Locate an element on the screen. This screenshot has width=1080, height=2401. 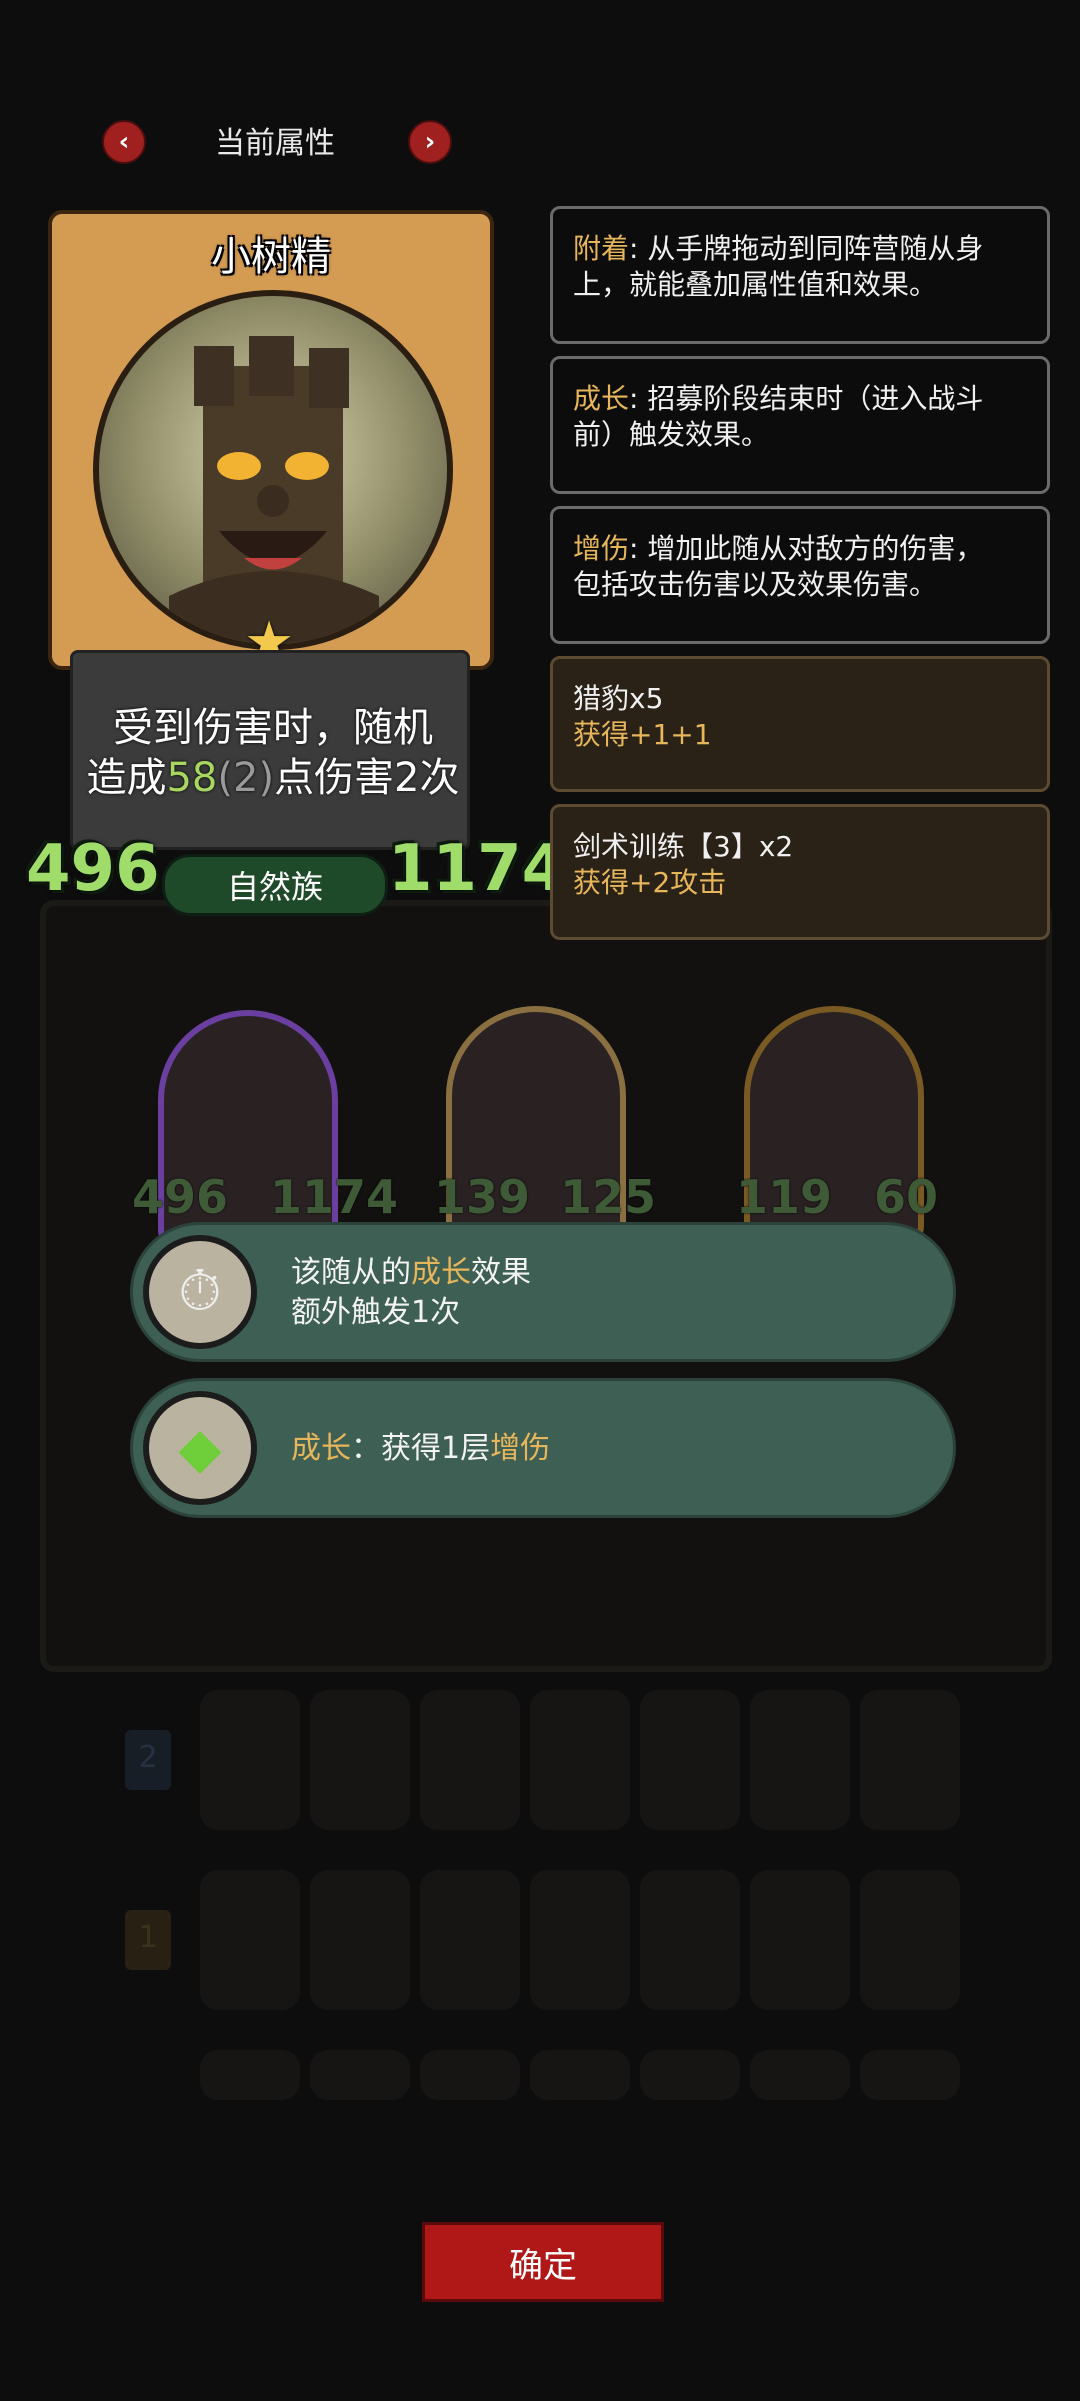
treant-portrait is located at coordinates (273, 470).